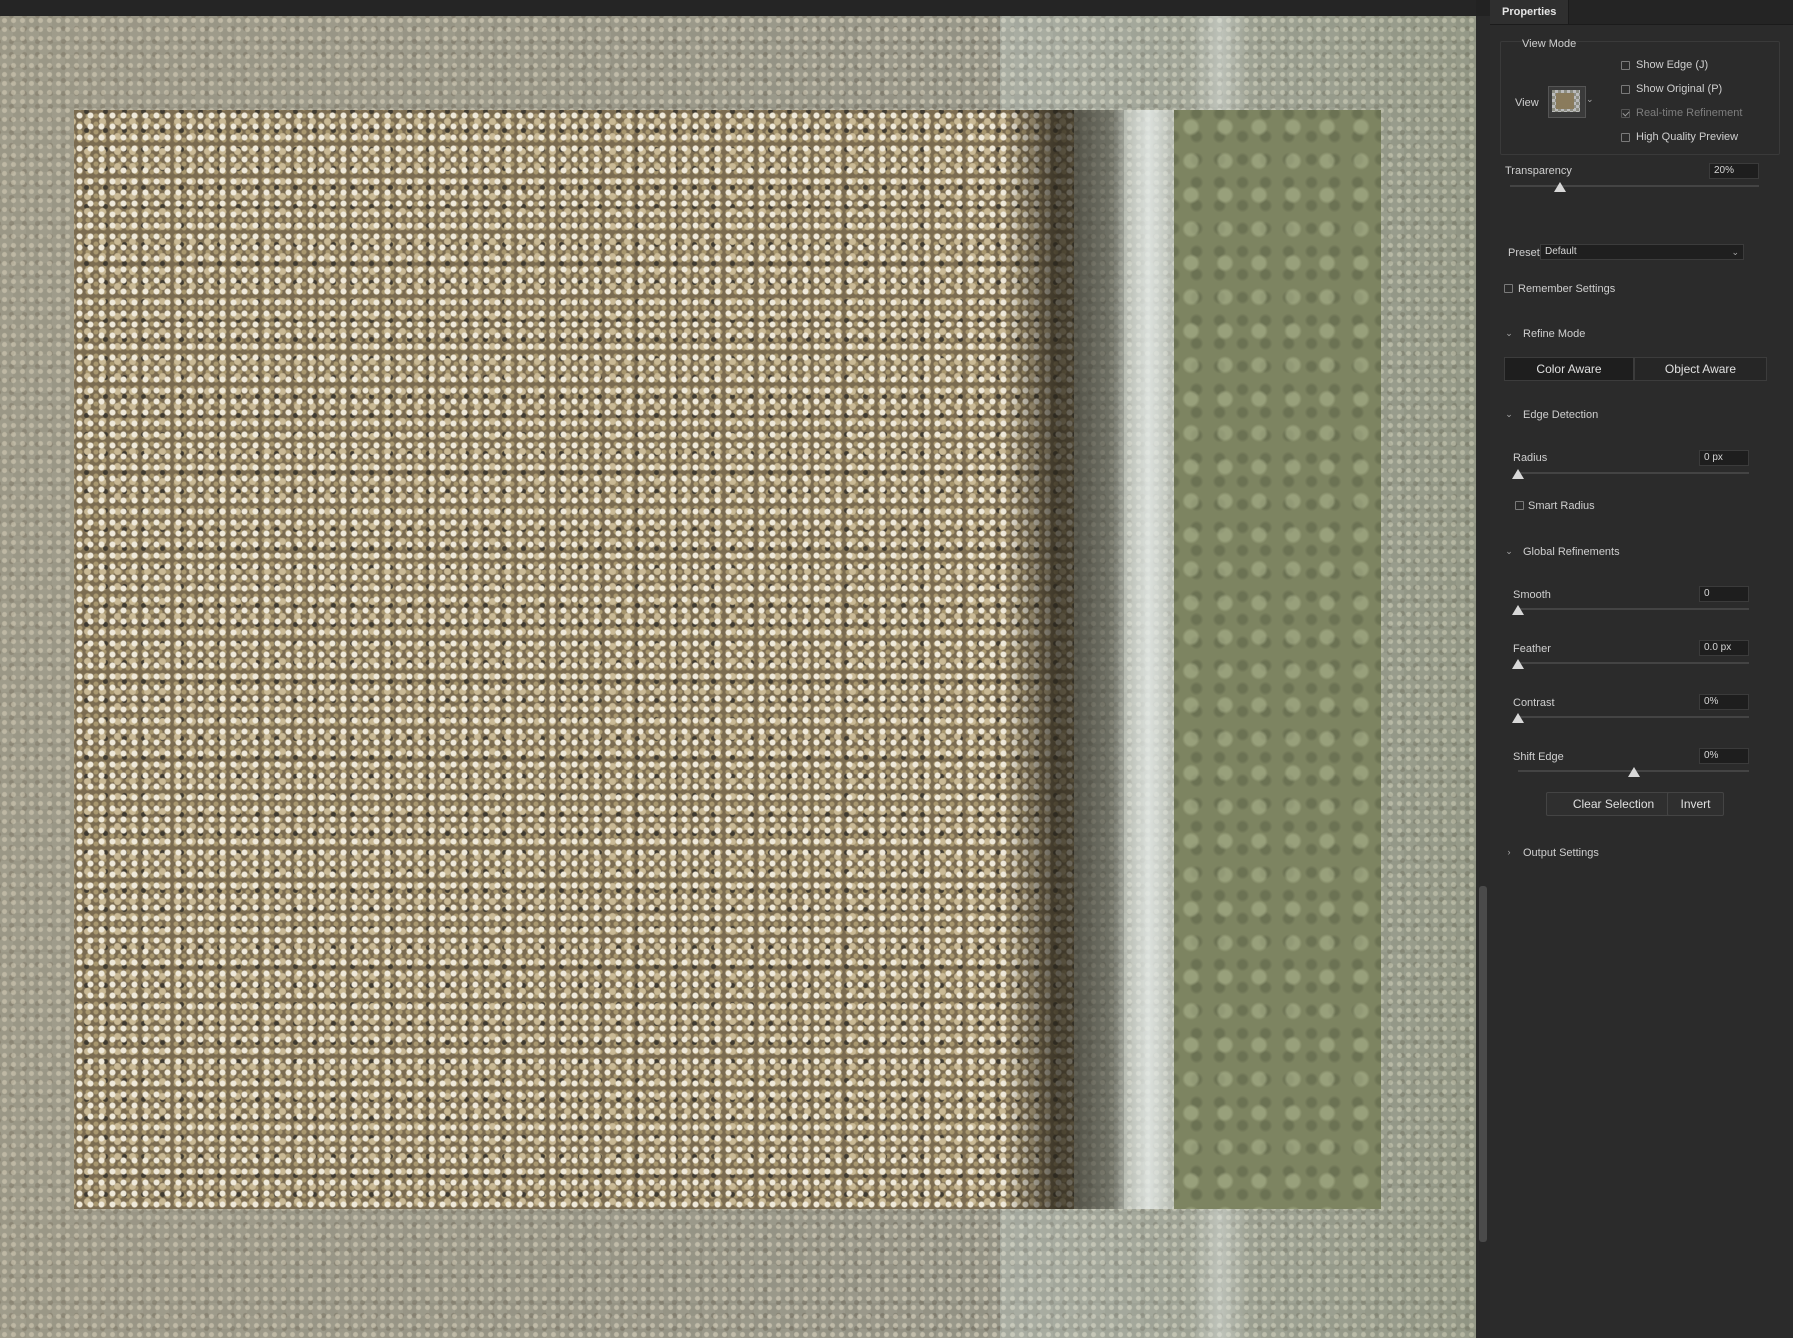  I want to click on show-original-checkbox, so click(1625, 89).